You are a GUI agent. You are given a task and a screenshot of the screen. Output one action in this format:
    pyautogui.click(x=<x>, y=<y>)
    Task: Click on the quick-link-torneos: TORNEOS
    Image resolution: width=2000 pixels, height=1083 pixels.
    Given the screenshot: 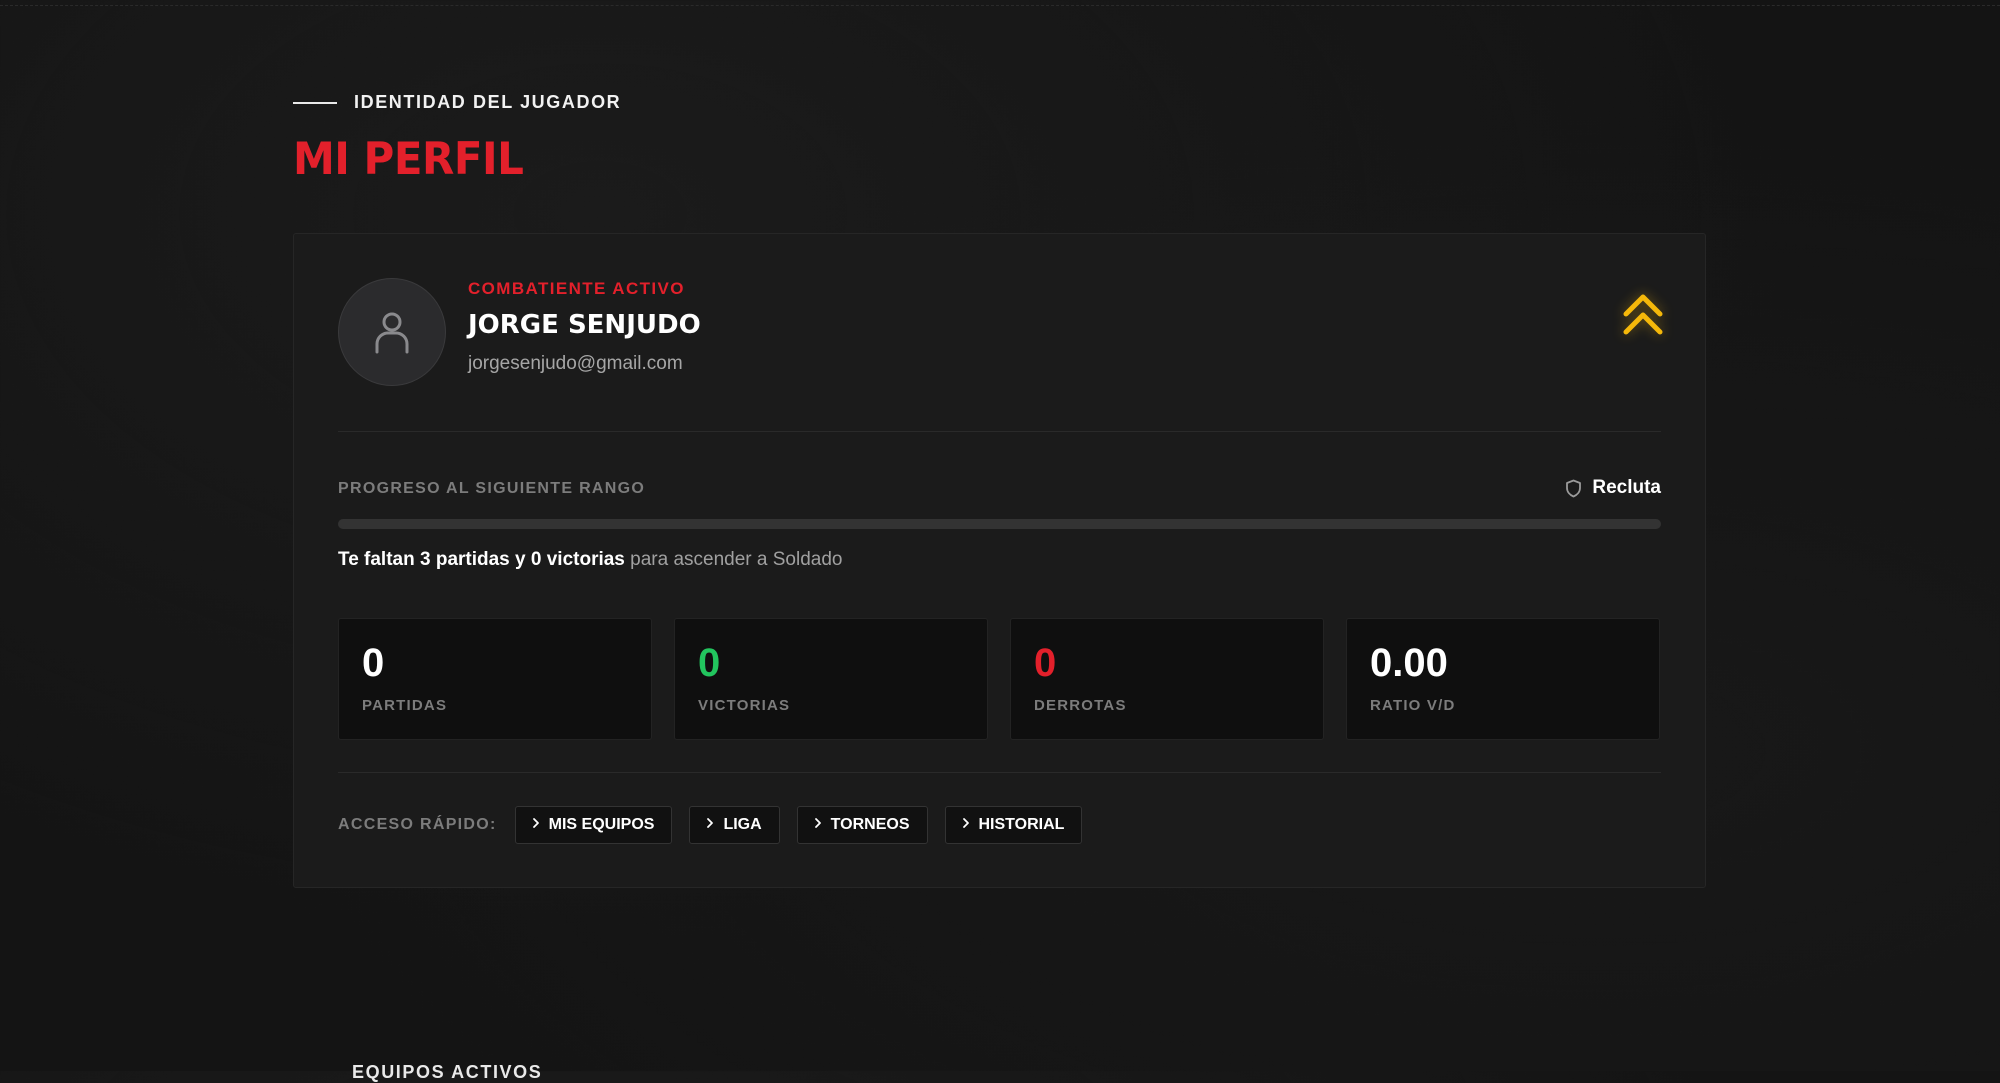 What is the action you would take?
    pyautogui.click(x=862, y=825)
    